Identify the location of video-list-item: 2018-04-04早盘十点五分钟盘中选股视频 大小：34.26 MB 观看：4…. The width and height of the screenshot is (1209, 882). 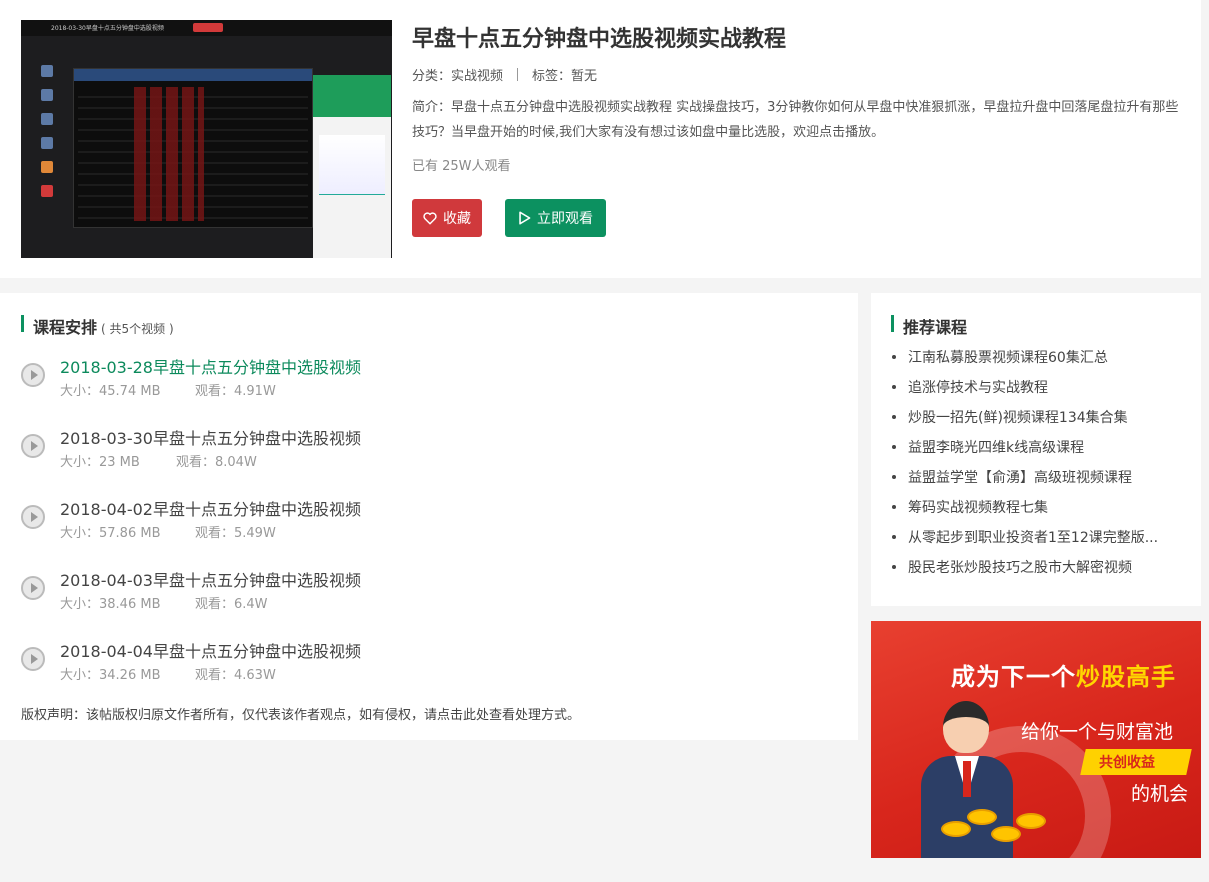
(431, 668).